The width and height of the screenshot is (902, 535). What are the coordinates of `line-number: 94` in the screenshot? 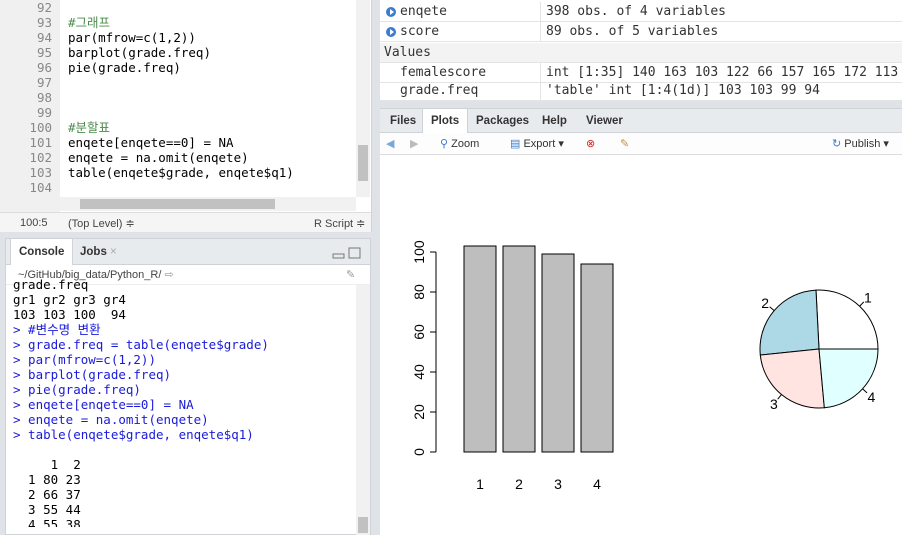 It's located at (44, 37).